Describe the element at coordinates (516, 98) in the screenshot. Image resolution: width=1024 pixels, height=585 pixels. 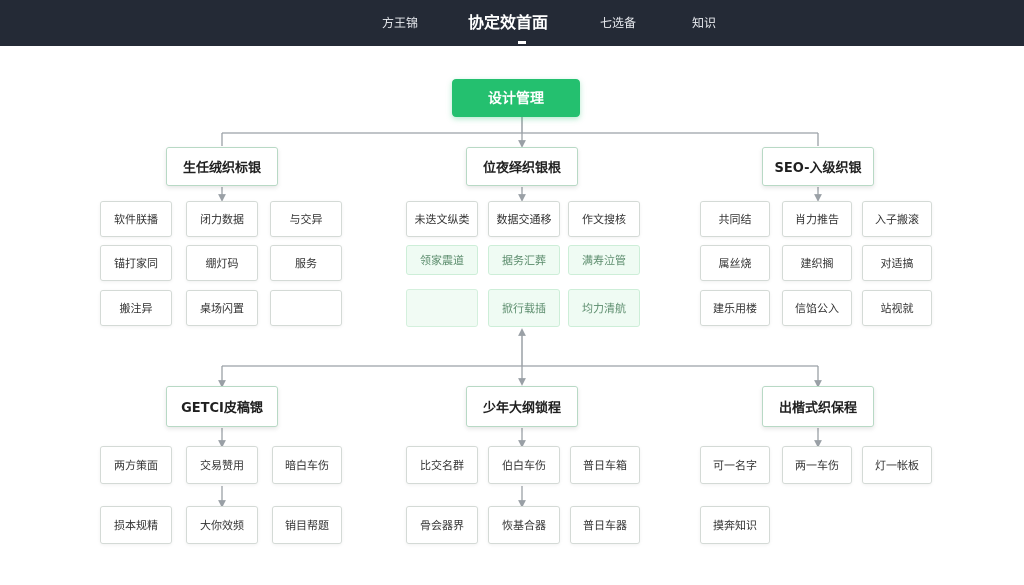
I see `root-node: 设计管理` at that location.